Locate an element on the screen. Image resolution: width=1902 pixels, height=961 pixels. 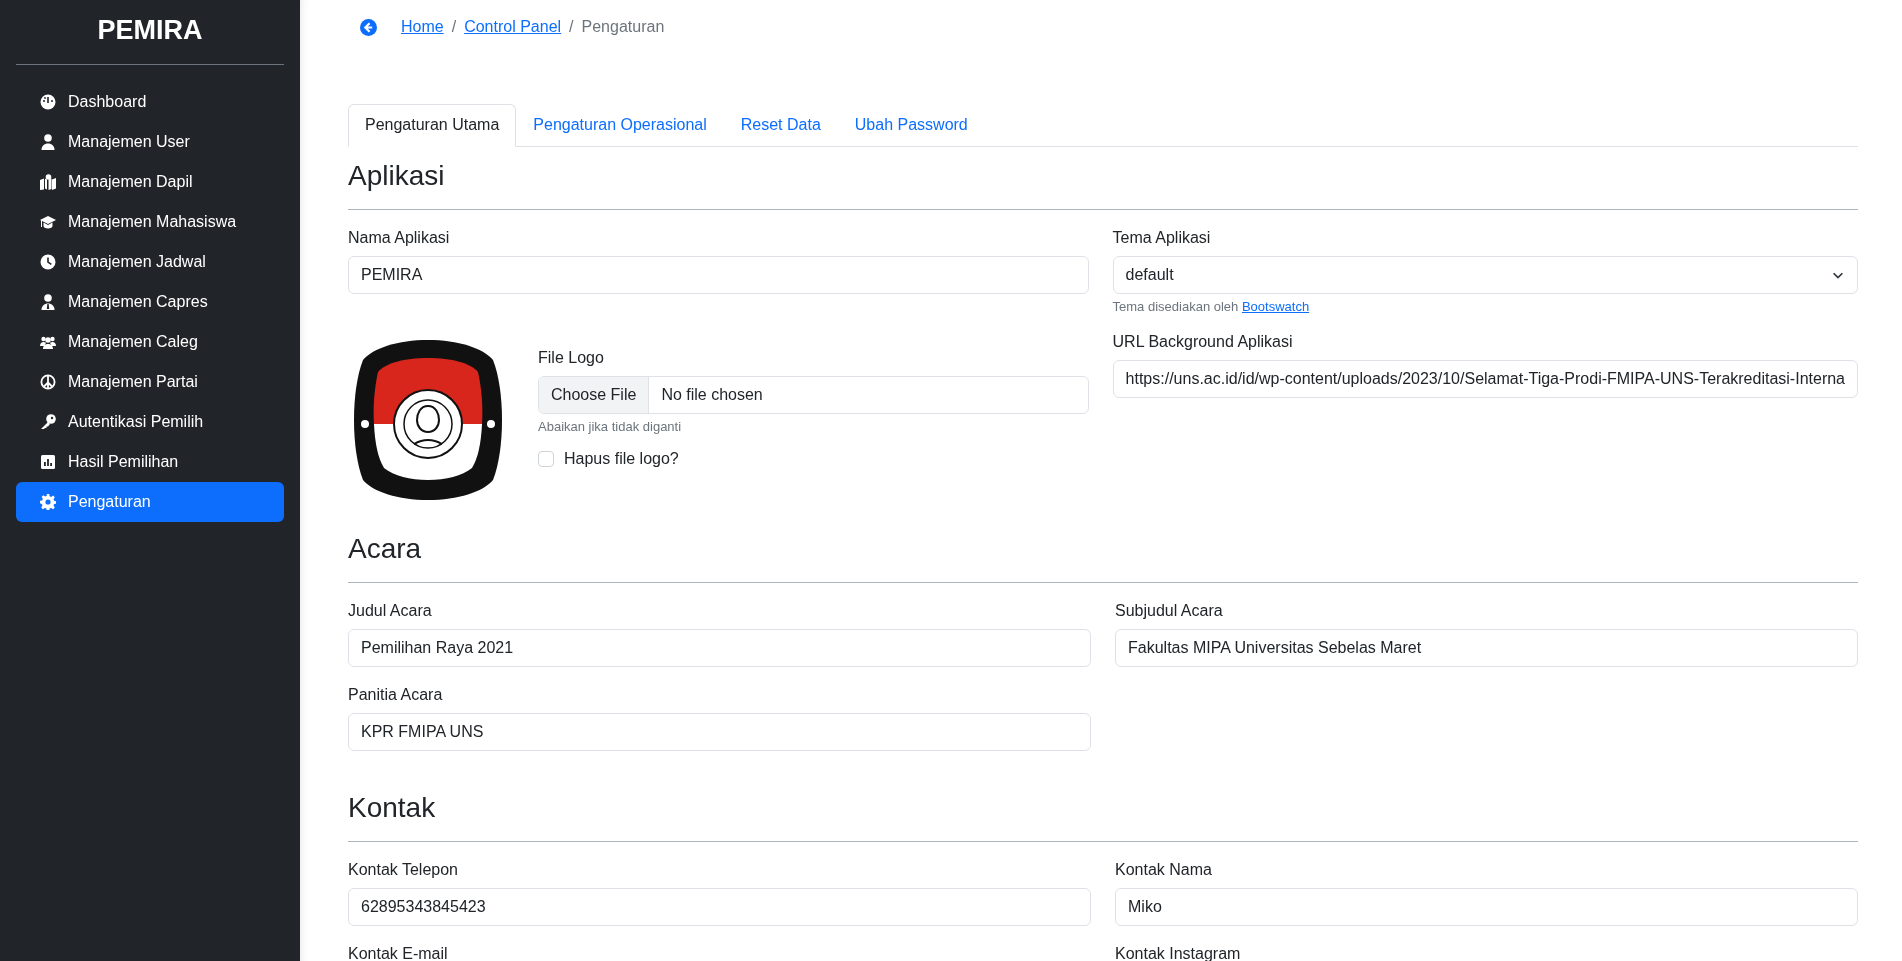
field-label: Tema Aplikasi is located at coordinates (1162, 238).